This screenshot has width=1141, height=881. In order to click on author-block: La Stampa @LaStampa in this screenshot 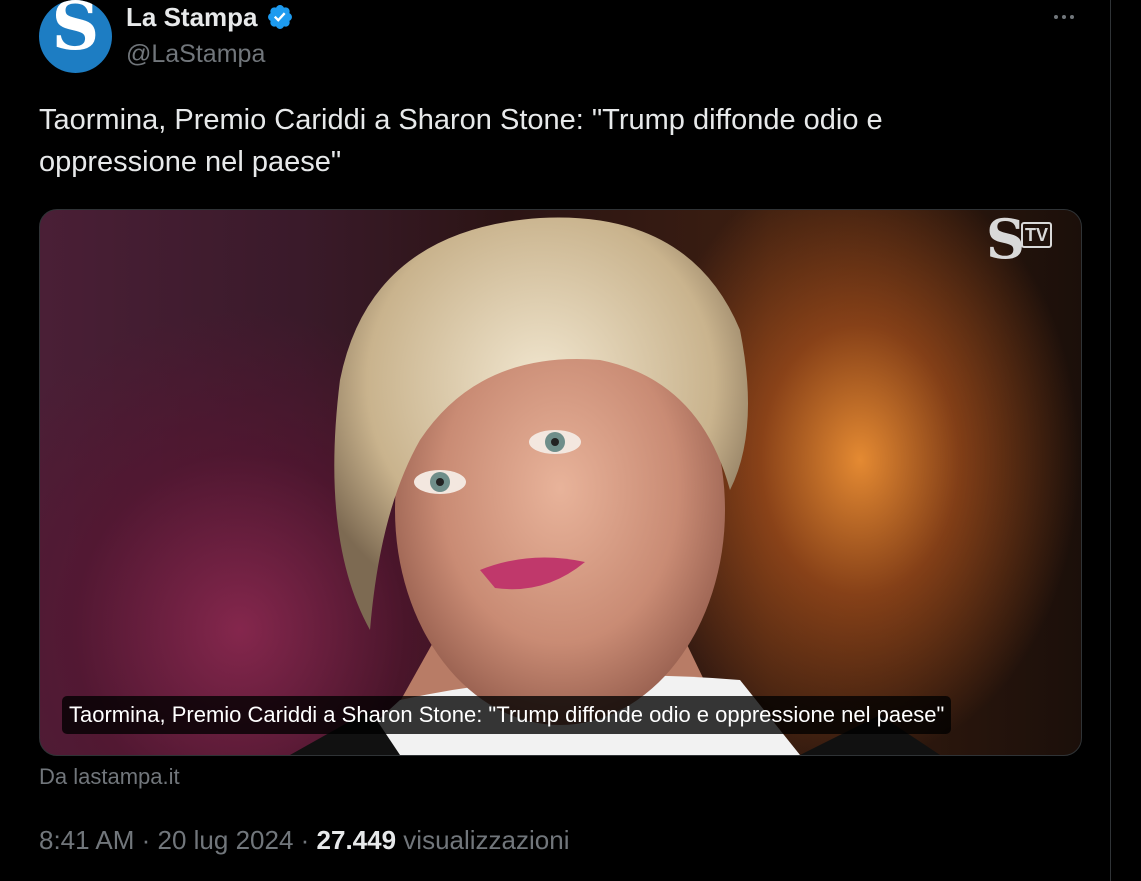, I will do `click(210, 37)`.